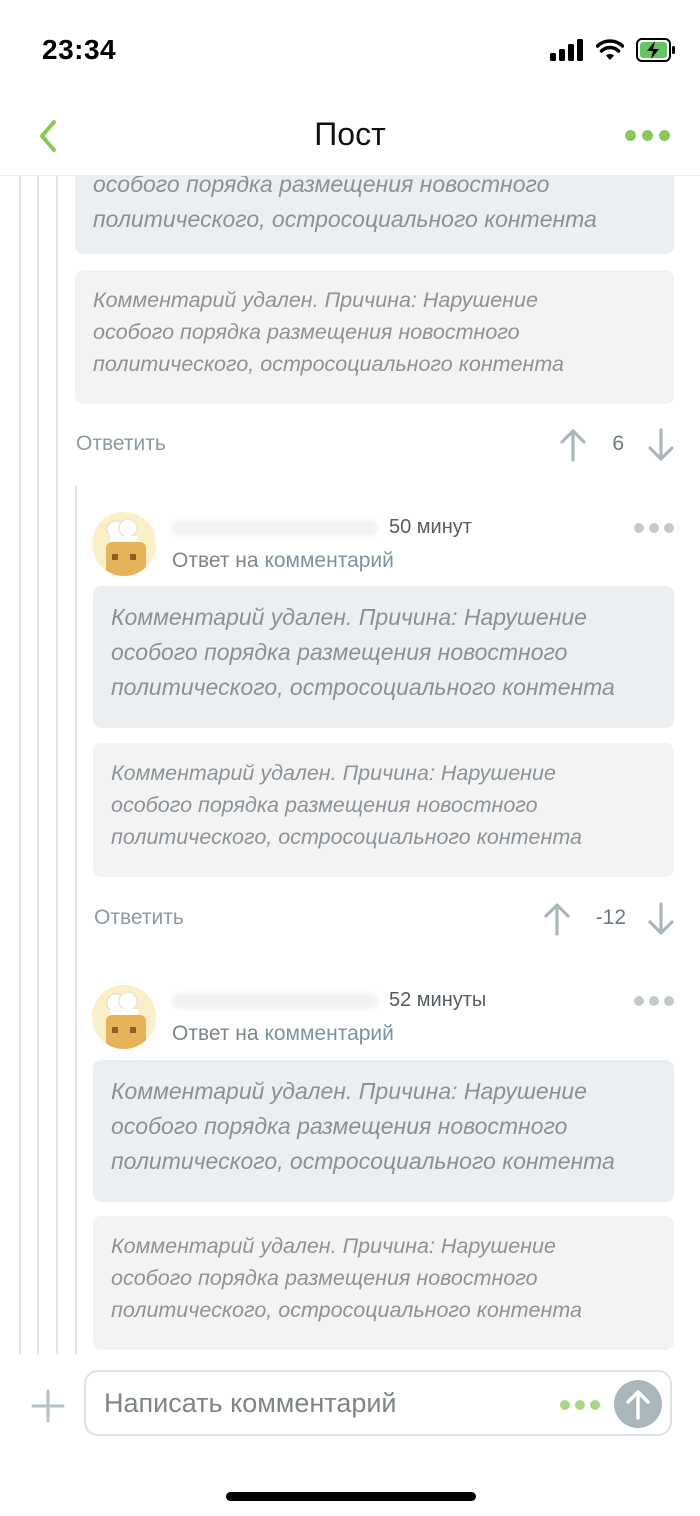  Describe the element at coordinates (350, 134) in the screenshot. I see `page-title: Пост` at that location.